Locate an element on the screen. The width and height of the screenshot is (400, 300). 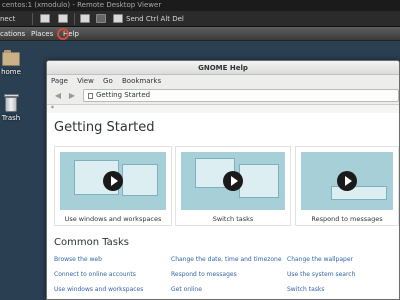
video-label: Use windows and workspaces is located at coordinates (113, 219).